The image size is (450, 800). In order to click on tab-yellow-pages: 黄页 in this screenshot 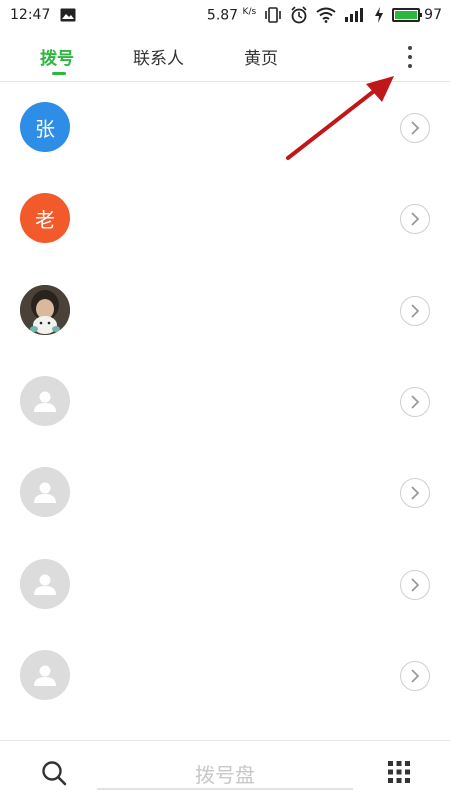, I will do `click(261, 56)`.